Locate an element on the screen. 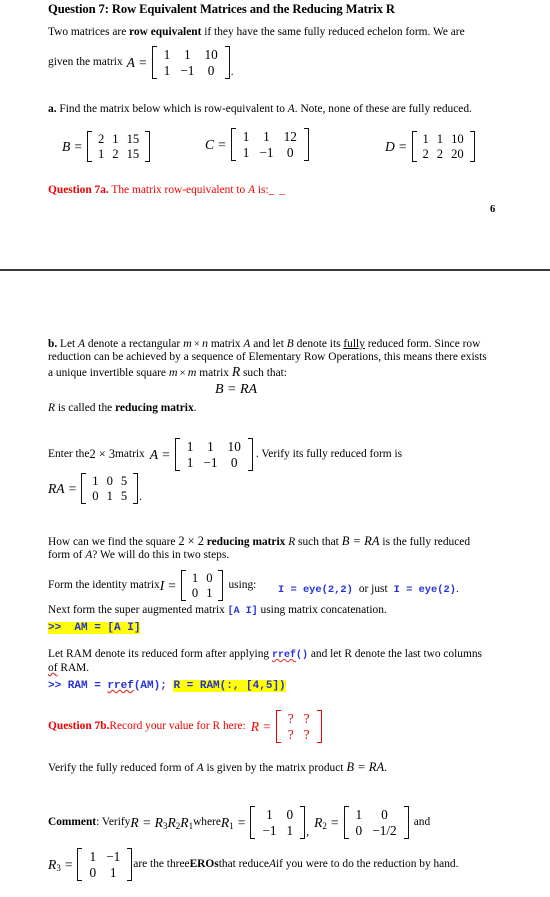 The image size is (550, 897). code-eye-2: I = eye(2) is located at coordinates (425, 590).